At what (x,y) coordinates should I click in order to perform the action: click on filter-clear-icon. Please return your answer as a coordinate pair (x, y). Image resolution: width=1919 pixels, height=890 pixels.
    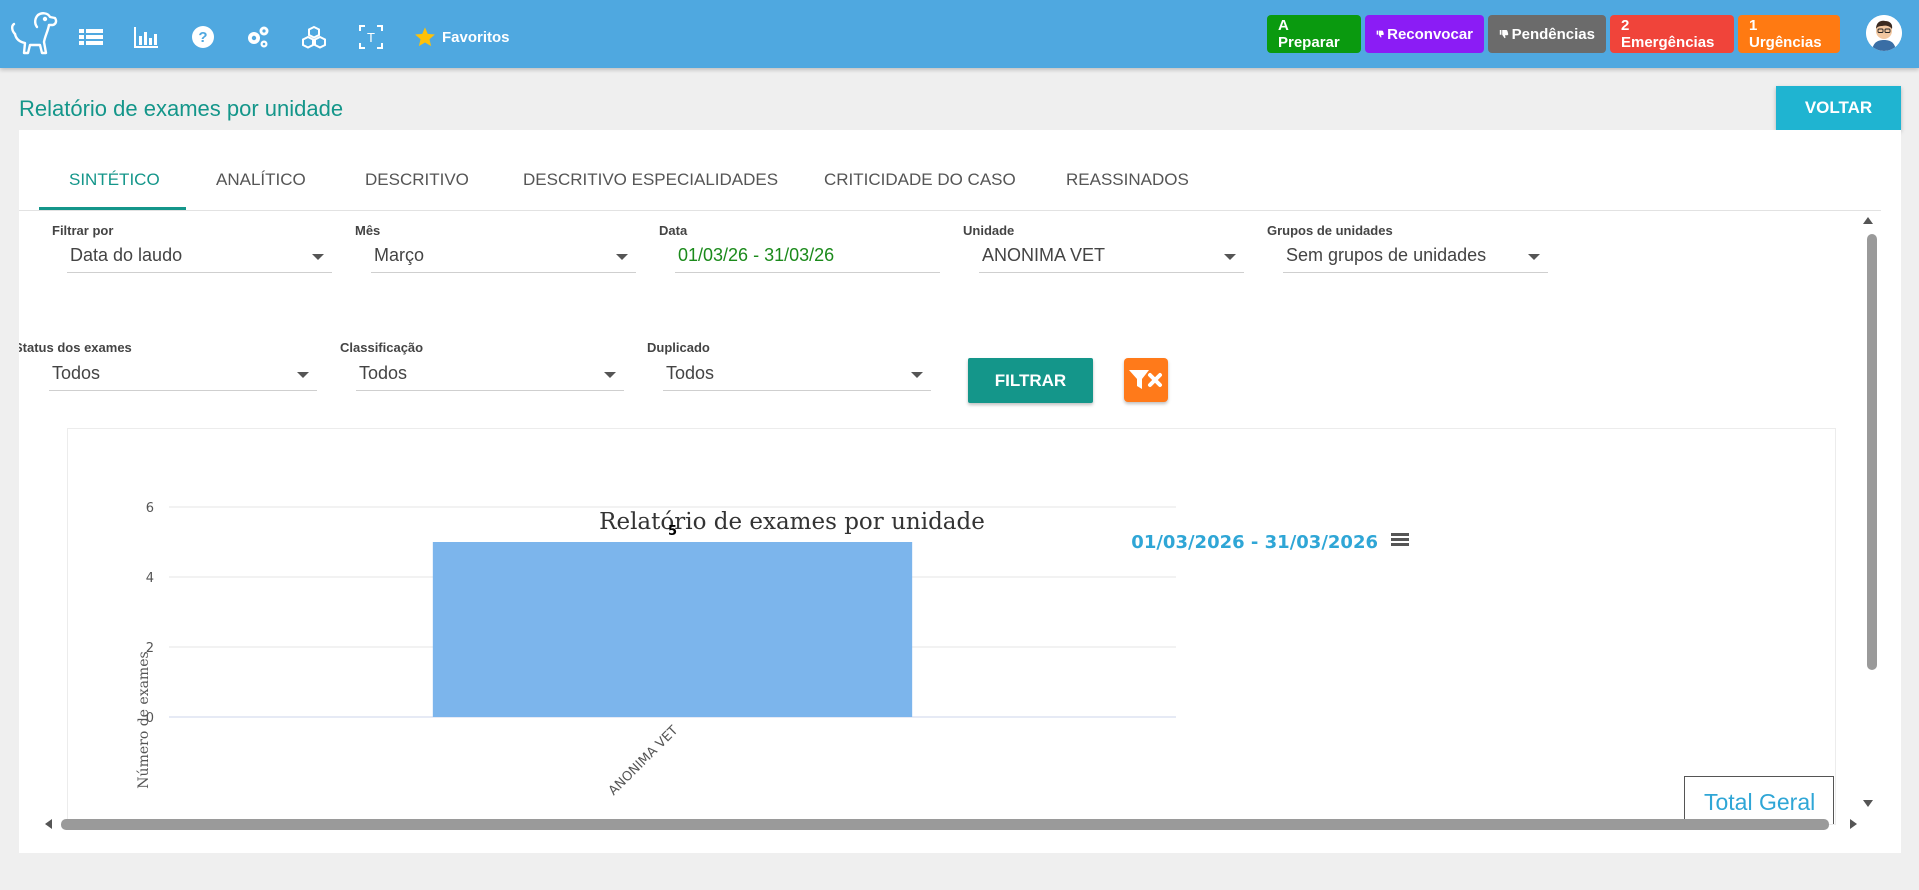
    Looking at the image, I should click on (1145, 379).